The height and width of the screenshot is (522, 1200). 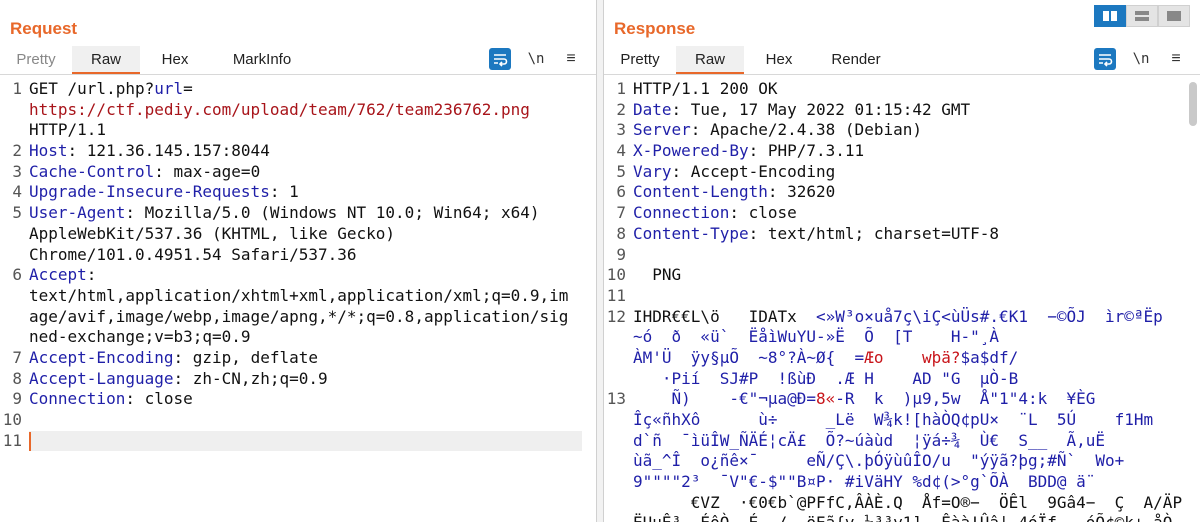 I want to click on editor-line: 10 PNG, so click(x=902, y=275).